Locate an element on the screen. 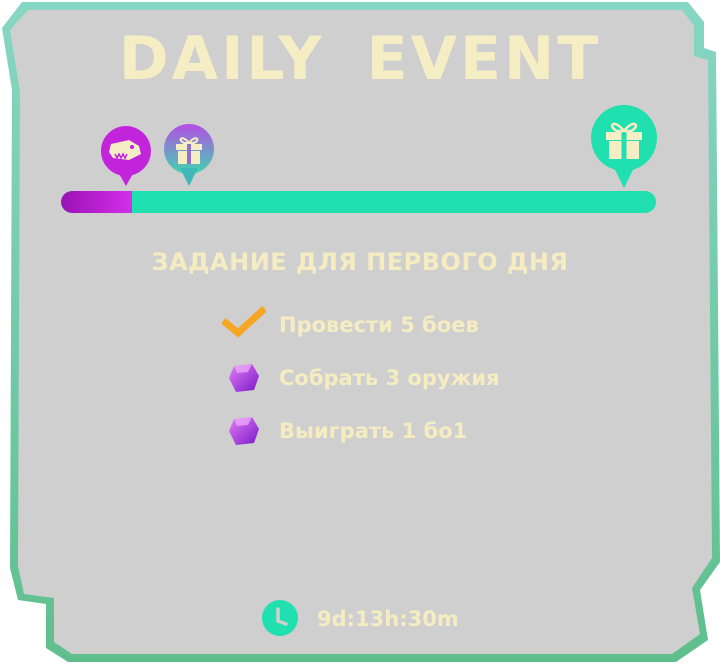 The width and height of the screenshot is (720, 666). event-progress-fill is located at coordinates (97, 202).